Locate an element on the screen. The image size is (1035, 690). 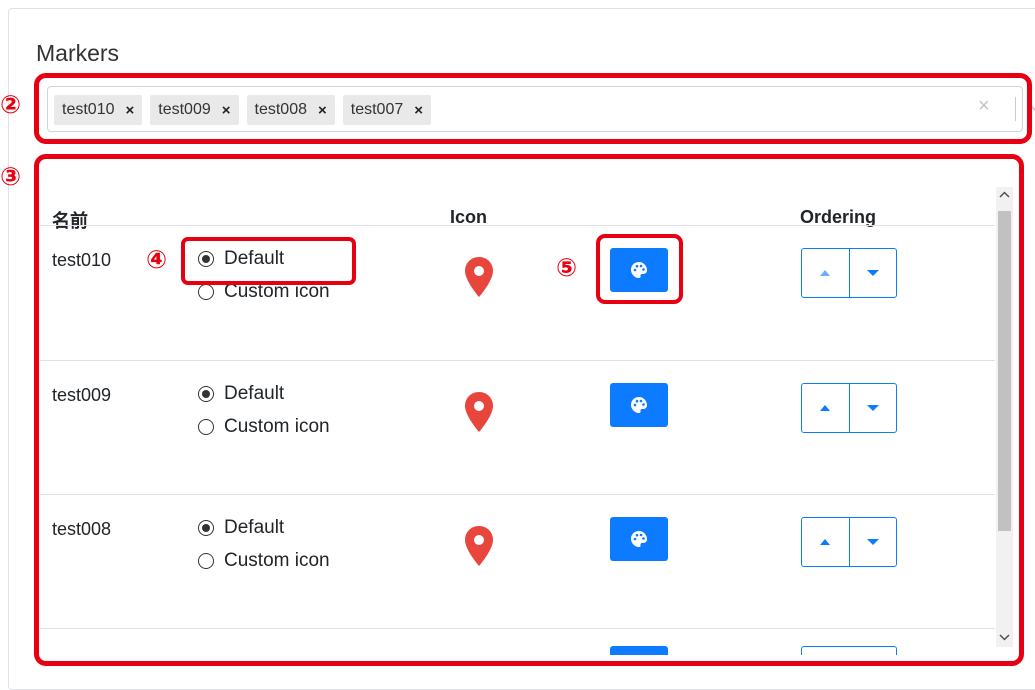
palette-button-partial is located at coordinates (639, 650).